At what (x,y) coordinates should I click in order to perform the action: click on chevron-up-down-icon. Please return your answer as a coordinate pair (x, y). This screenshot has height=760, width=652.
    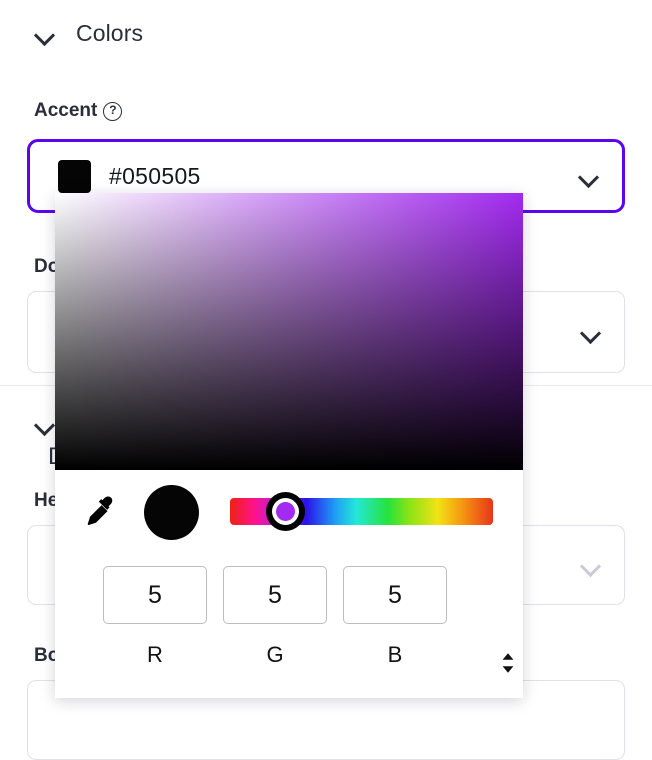
    Looking at the image, I should click on (508, 663).